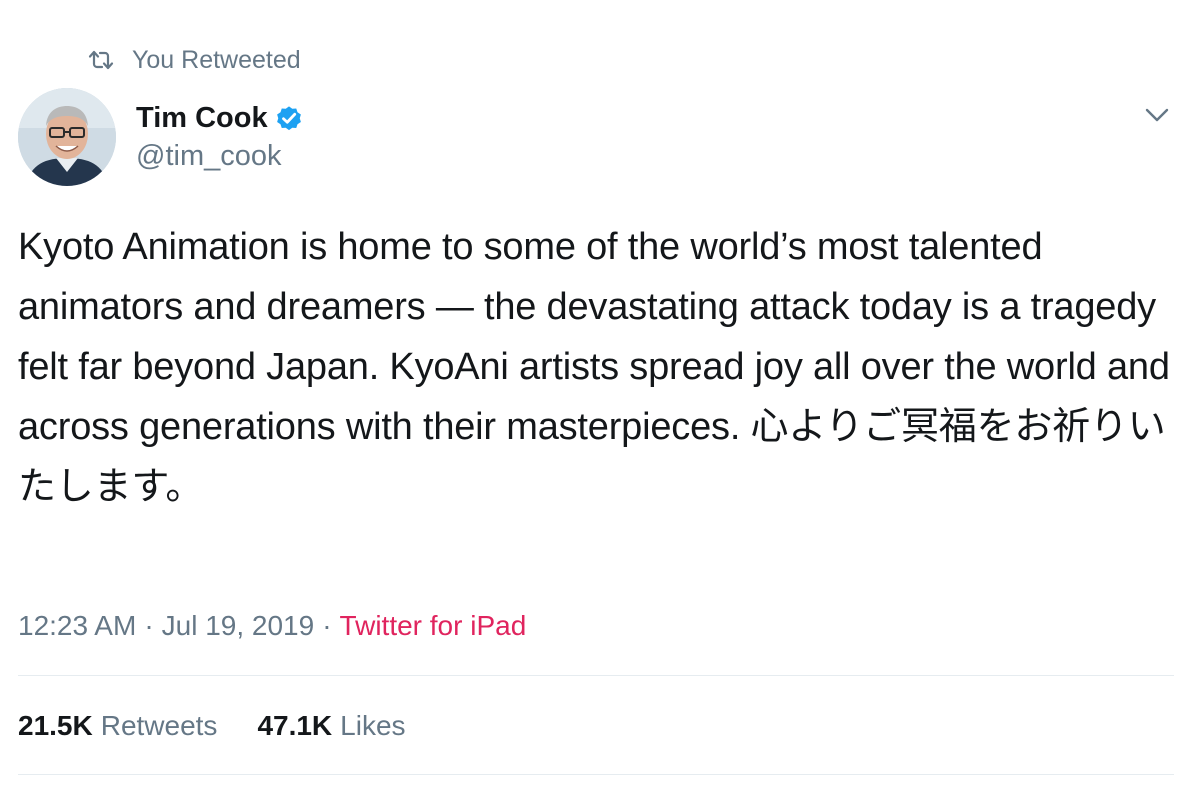 The height and width of the screenshot is (796, 1198). Describe the element at coordinates (208, 156) in the screenshot. I see `author-handle: @tim_cook` at that location.